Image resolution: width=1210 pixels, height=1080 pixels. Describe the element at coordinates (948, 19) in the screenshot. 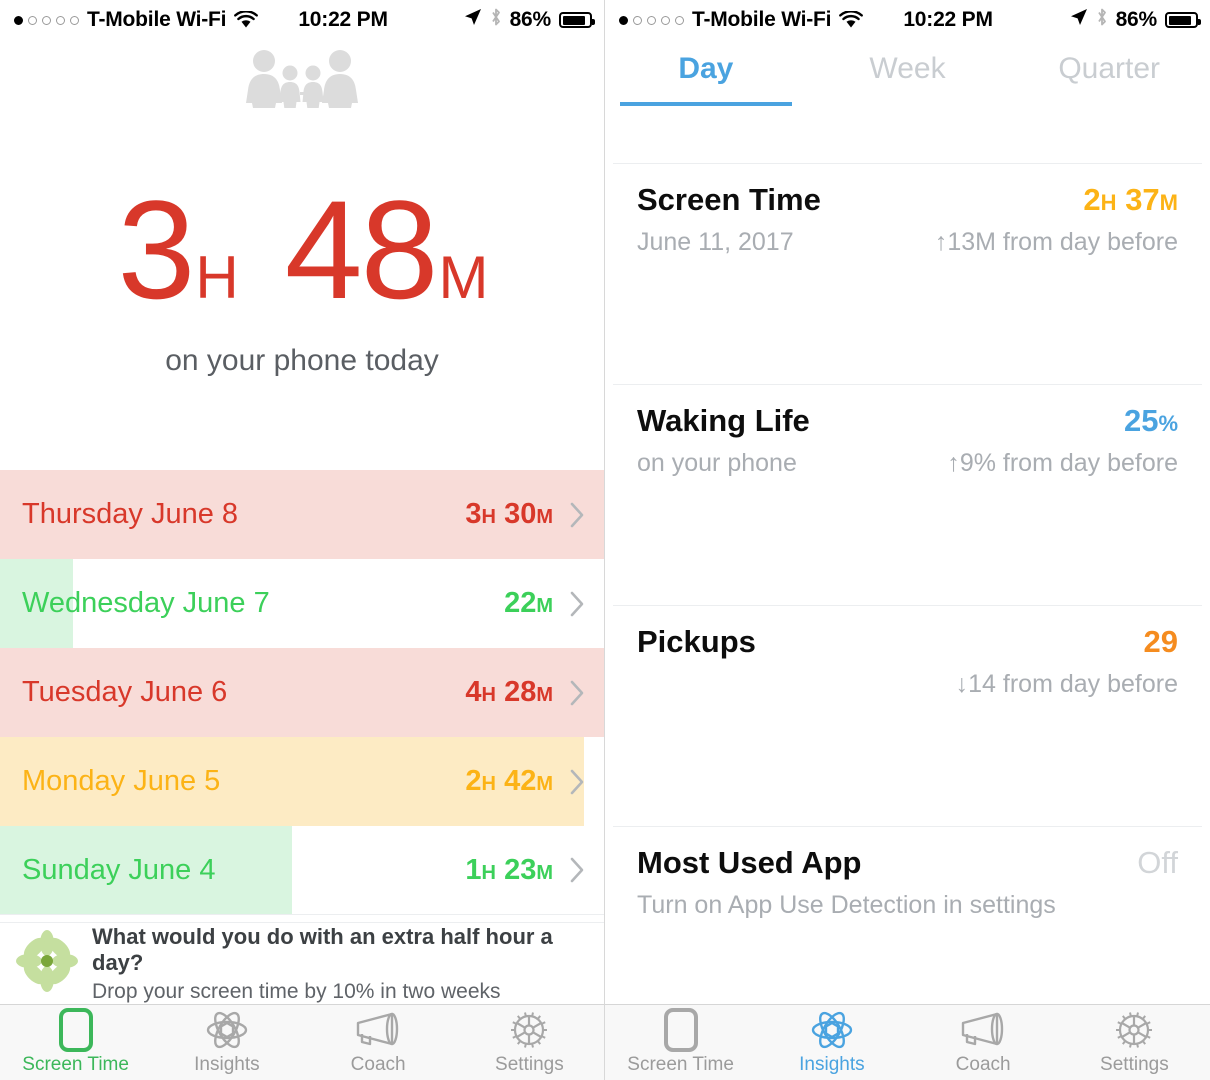

I see `clock-label: 10:22 PM` at that location.